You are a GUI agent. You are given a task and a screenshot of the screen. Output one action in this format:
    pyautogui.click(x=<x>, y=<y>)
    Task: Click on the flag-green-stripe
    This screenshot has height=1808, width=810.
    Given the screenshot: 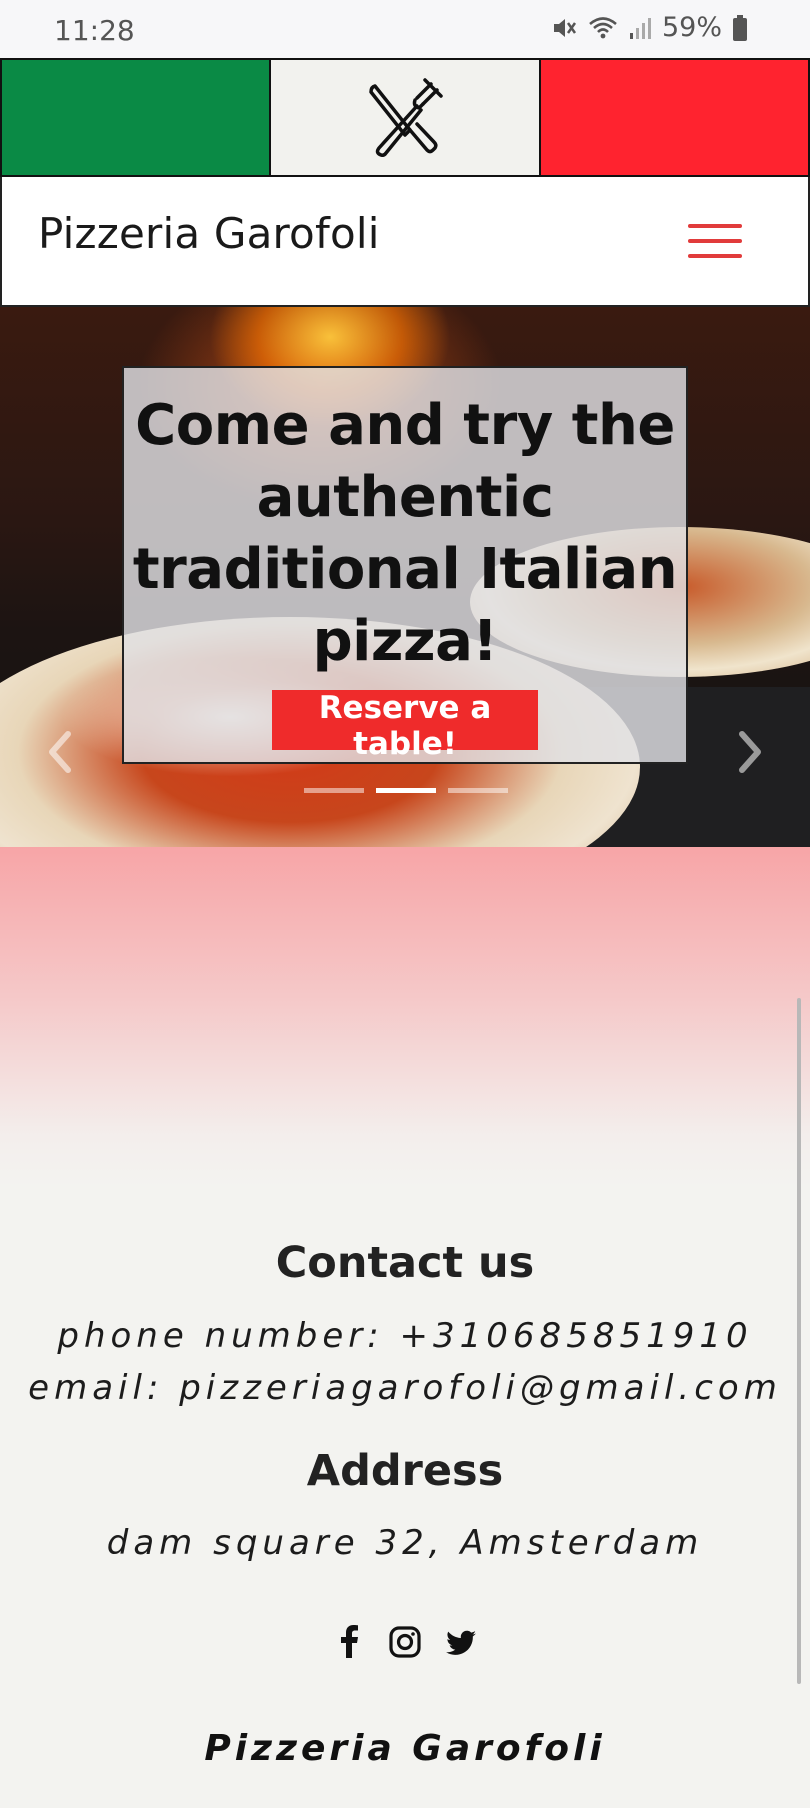 What is the action you would take?
    pyautogui.click(x=136, y=117)
    